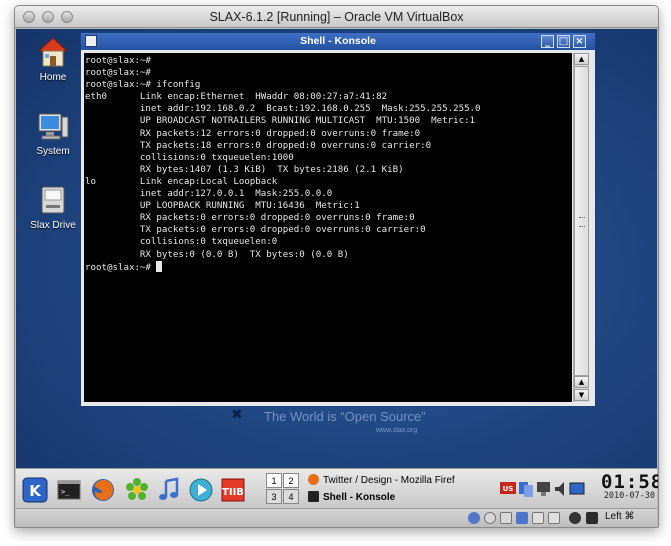 The width and height of the screenshot is (671, 546). I want to click on drive-icon, so click(53, 200).